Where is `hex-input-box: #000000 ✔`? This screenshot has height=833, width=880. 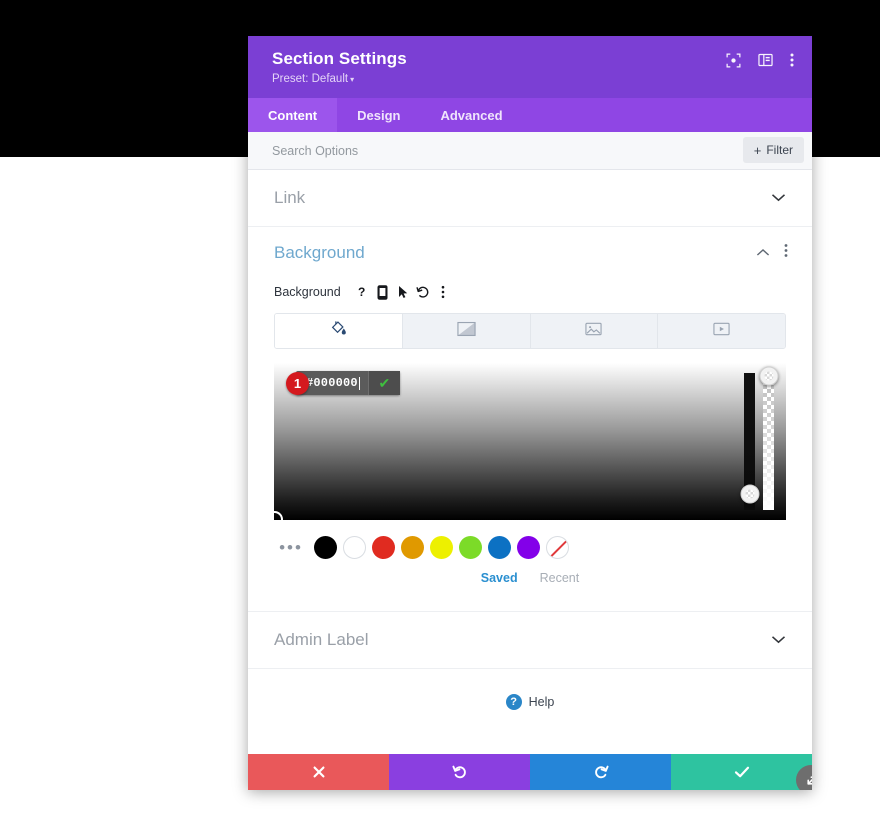 hex-input-box: #000000 ✔ is located at coordinates (348, 383).